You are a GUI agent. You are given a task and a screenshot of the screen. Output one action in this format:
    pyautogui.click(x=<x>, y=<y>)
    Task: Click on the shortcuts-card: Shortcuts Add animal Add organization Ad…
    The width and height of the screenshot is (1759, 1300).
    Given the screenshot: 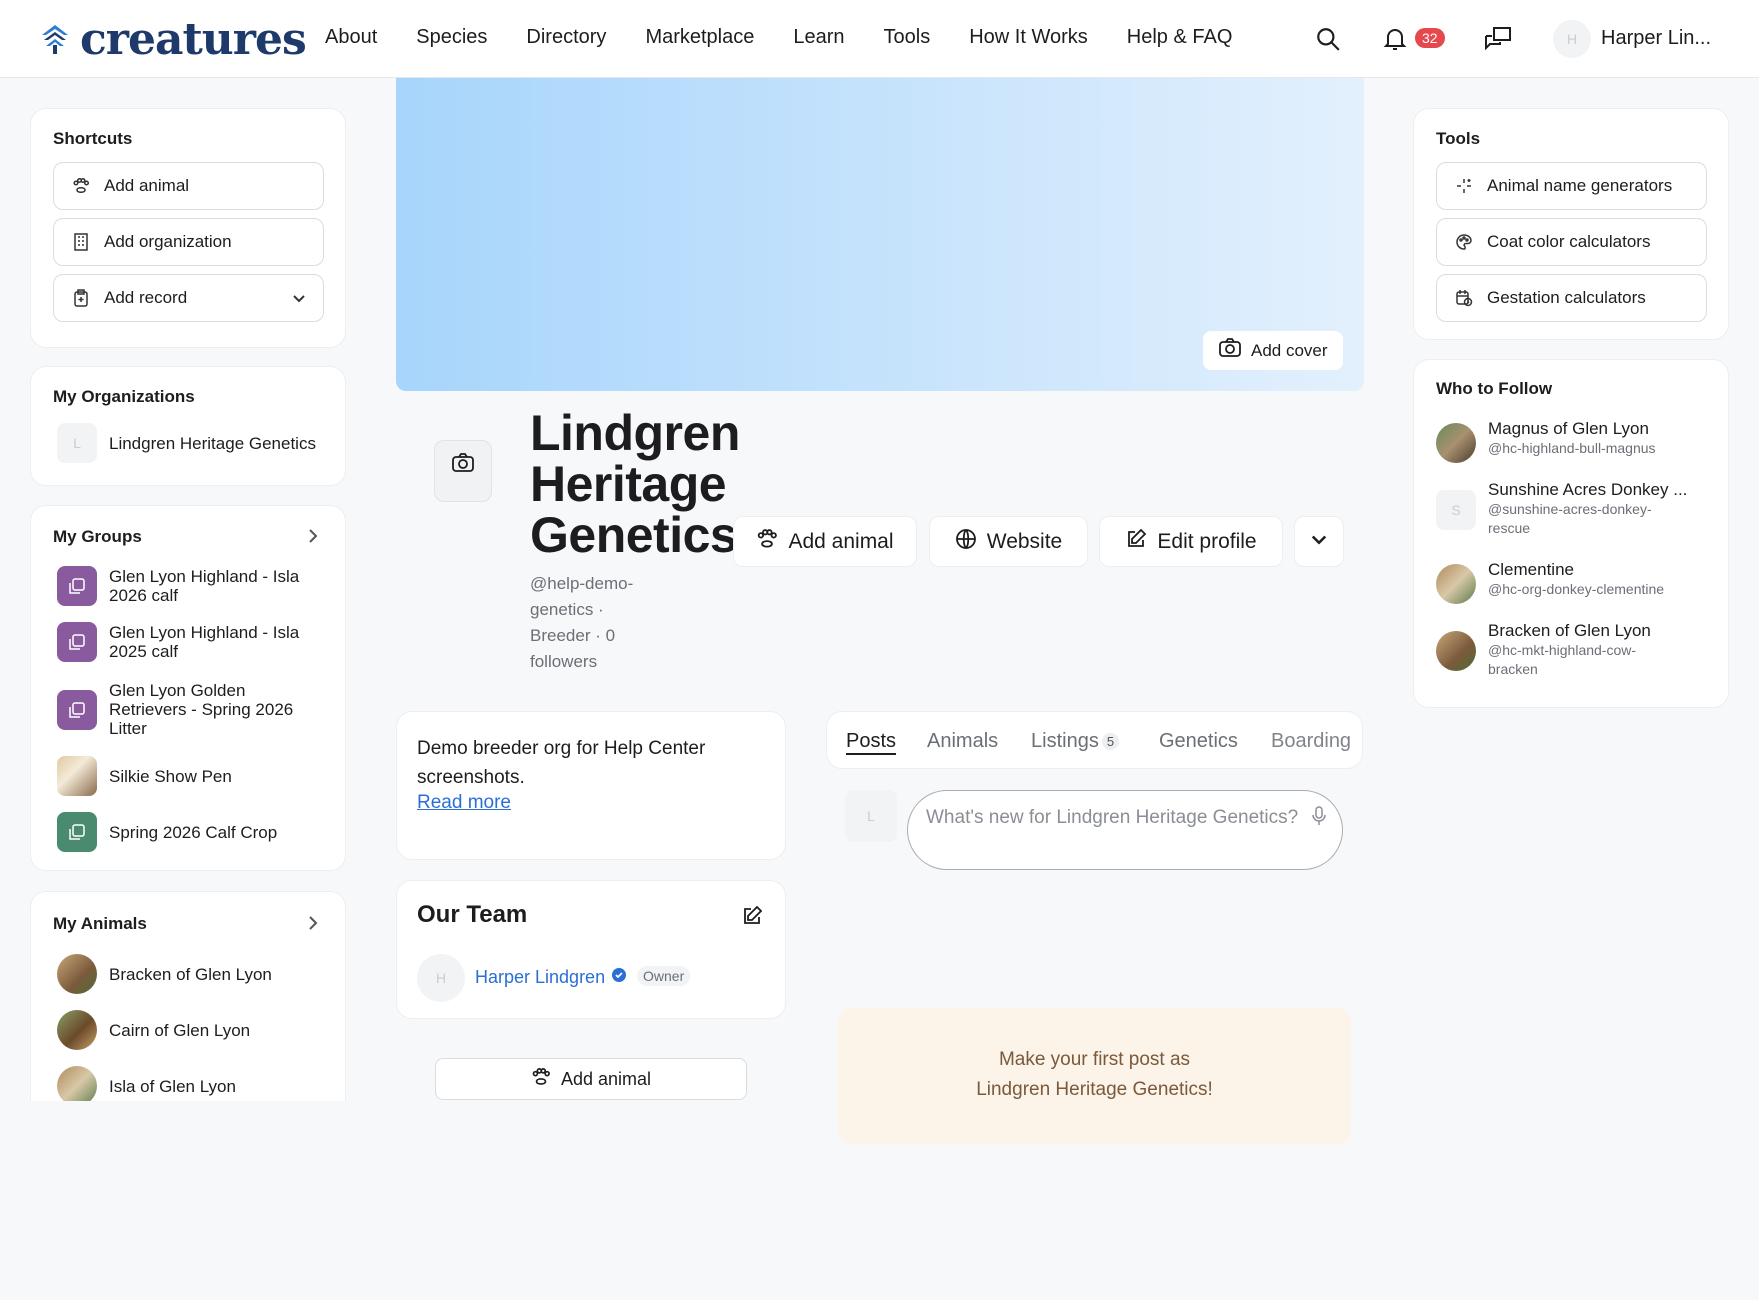 What is the action you would take?
    pyautogui.click(x=188, y=228)
    